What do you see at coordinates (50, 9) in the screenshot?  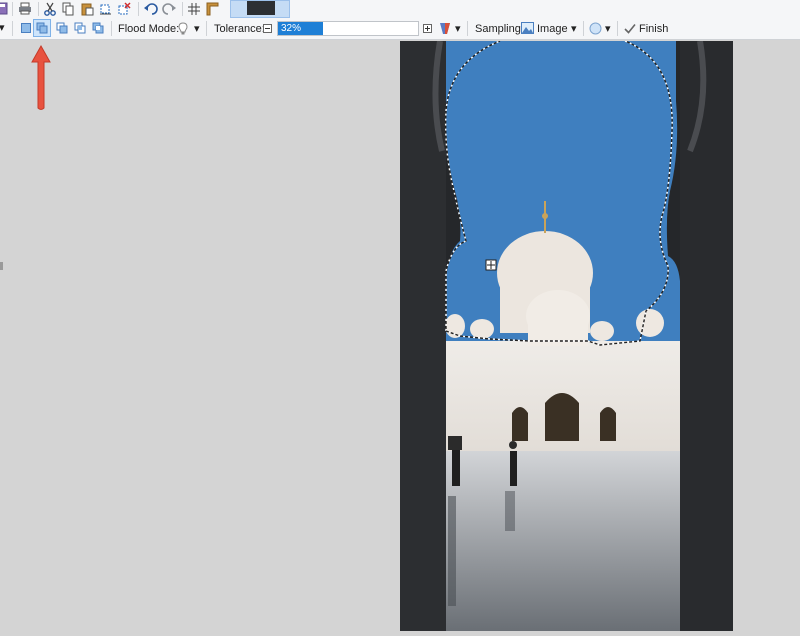 I see `cut-icon` at bounding box center [50, 9].